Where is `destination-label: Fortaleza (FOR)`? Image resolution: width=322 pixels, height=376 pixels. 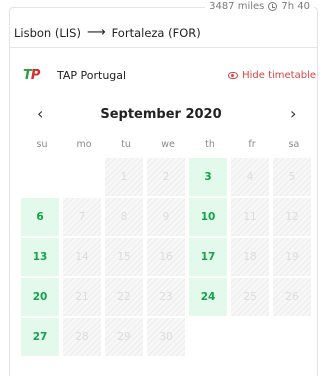 destination-label: Fortaleza (FOR) is located at coordinates (156, 32).